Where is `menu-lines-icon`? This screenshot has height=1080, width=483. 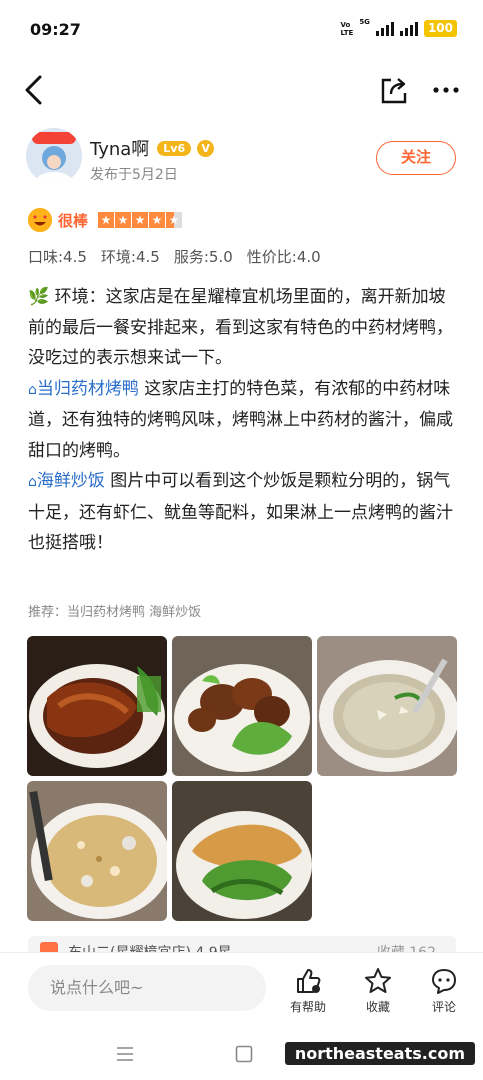 menu-lines-icon is located at coordinates (125, 1054).